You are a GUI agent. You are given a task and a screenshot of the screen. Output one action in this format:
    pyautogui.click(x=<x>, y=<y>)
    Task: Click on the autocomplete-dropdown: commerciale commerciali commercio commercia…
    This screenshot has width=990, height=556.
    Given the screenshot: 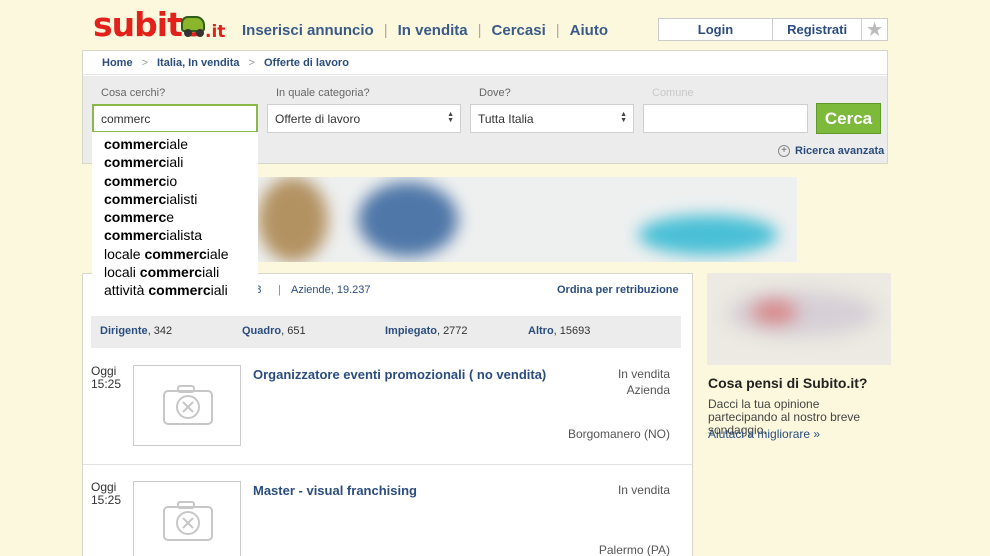 What is the action you would take?
    pyautogui.click(x=175, y=216)
    